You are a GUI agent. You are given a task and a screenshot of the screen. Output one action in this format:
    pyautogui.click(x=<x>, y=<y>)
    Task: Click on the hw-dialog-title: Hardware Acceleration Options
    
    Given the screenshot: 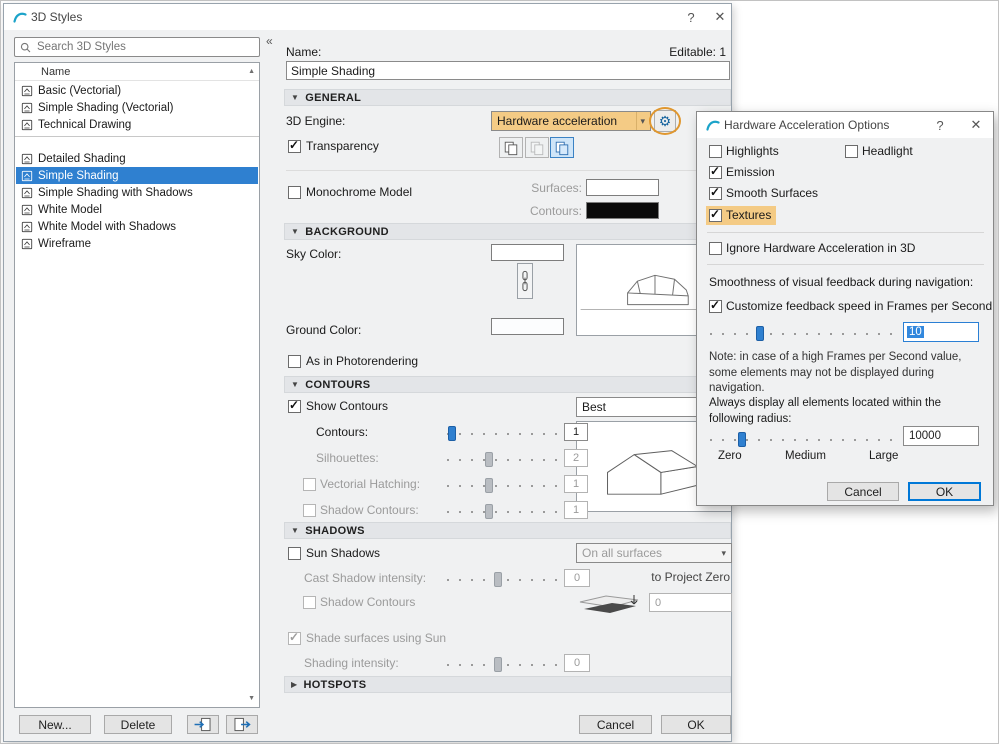 What is the action you would take?
    pyautogui.click(x=807, y=125)
    